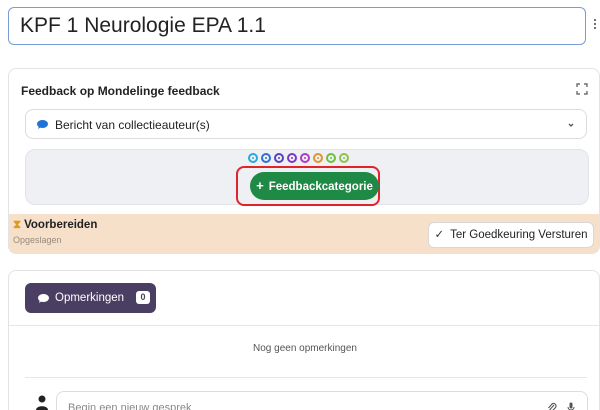 This screenshot has height=410, width=600. What do you see at coordinates (17, 225) in the screenshot?
I see `hourglass-icon: ⧗` at bounding box center [17, 225].